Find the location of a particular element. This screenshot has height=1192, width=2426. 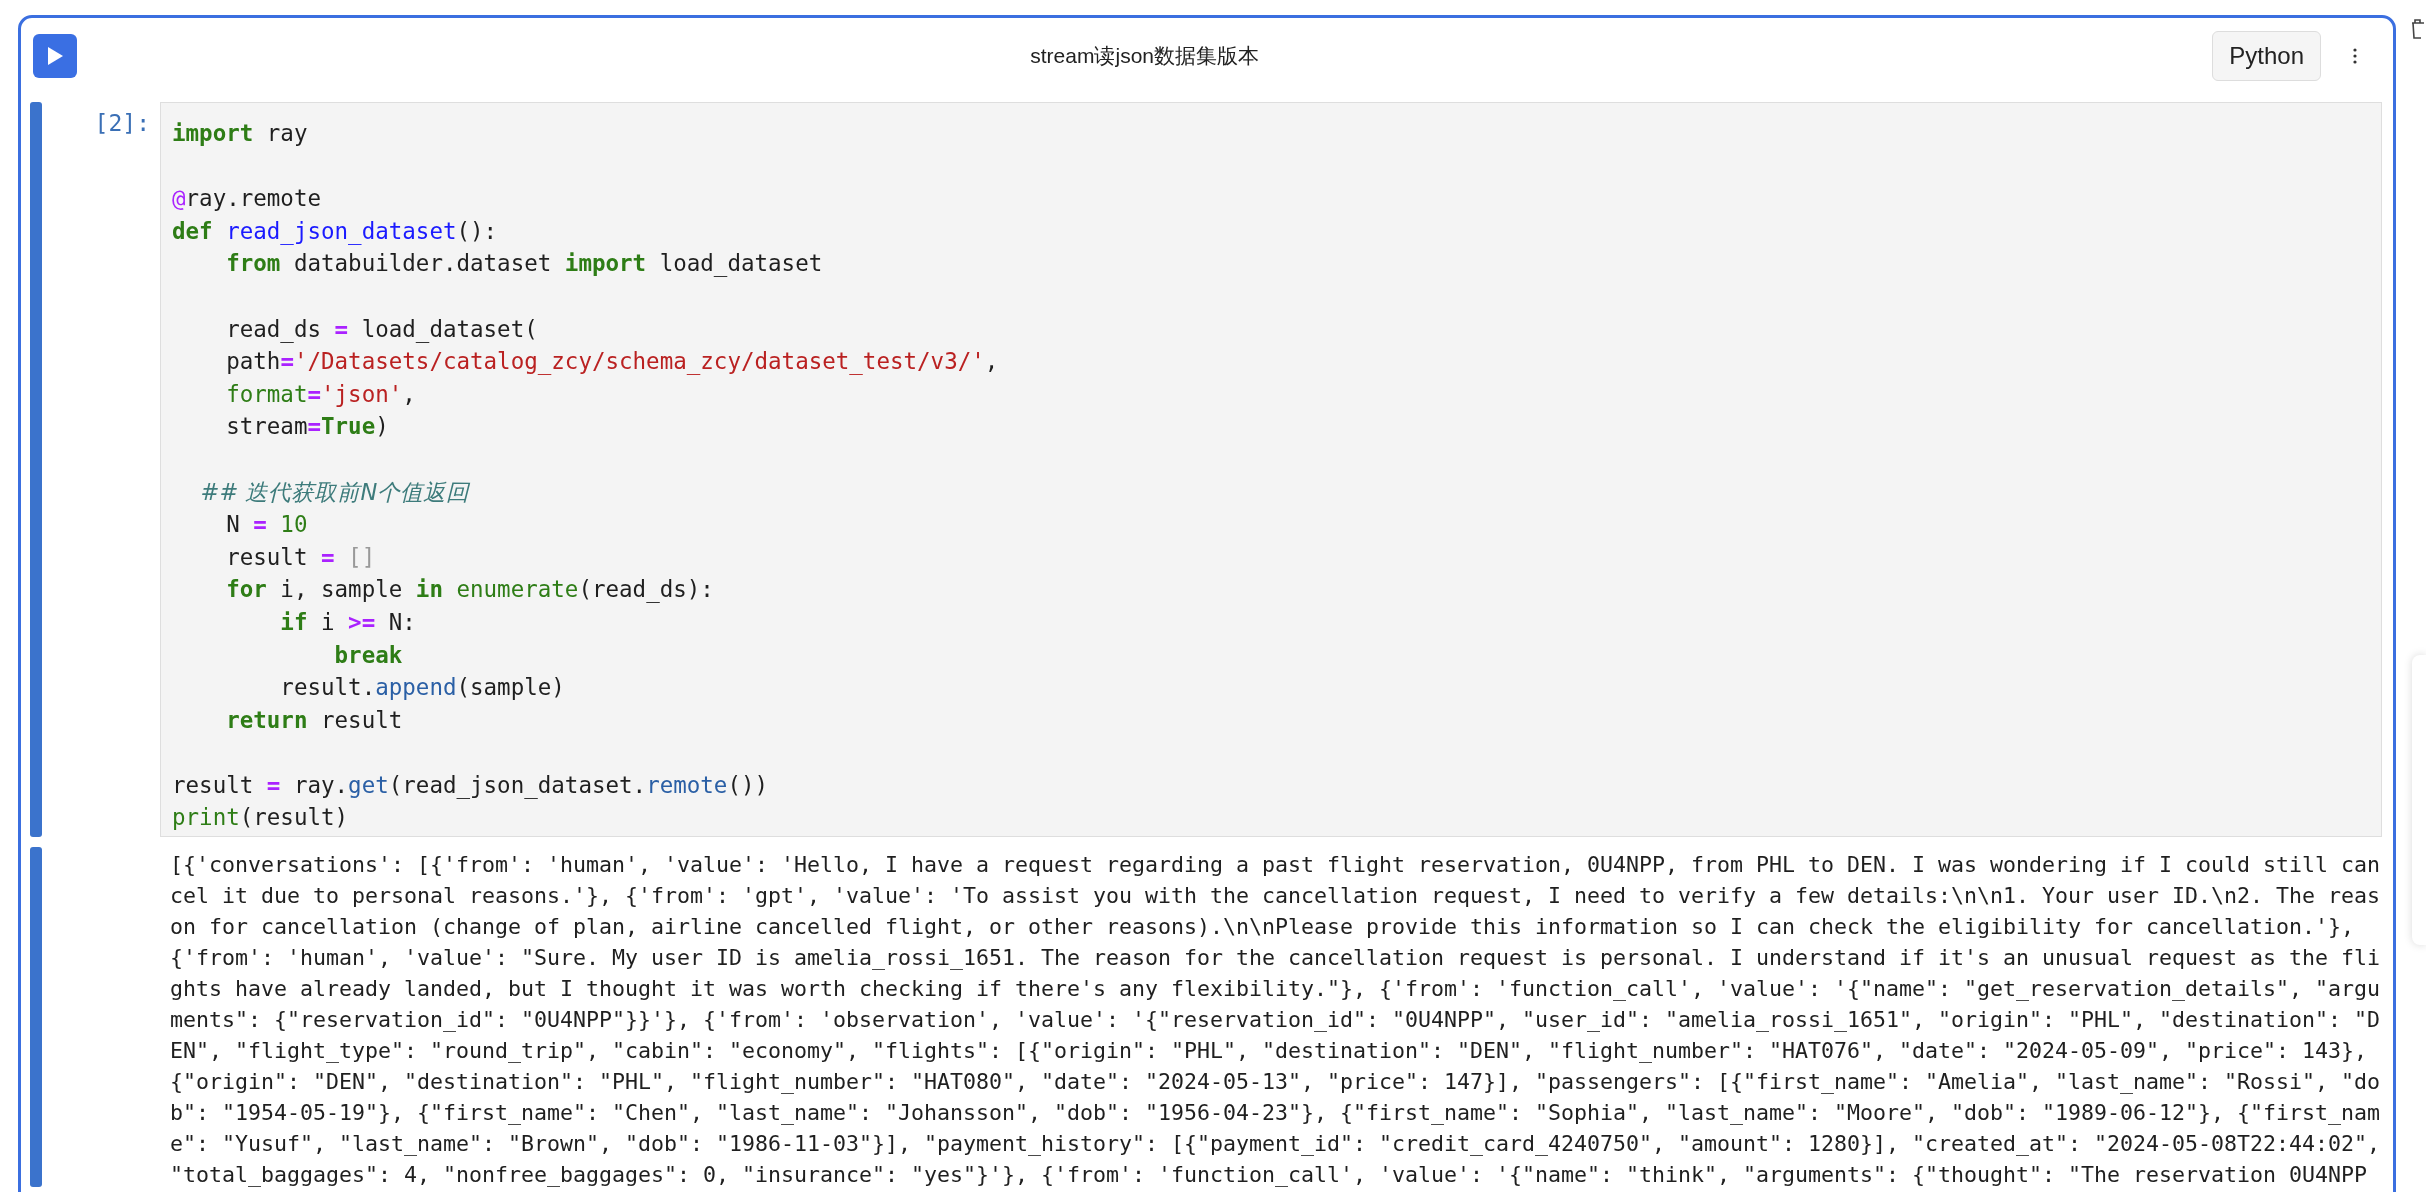

code-line: def read_json_dataset(): is located at coordinates (335, 231).